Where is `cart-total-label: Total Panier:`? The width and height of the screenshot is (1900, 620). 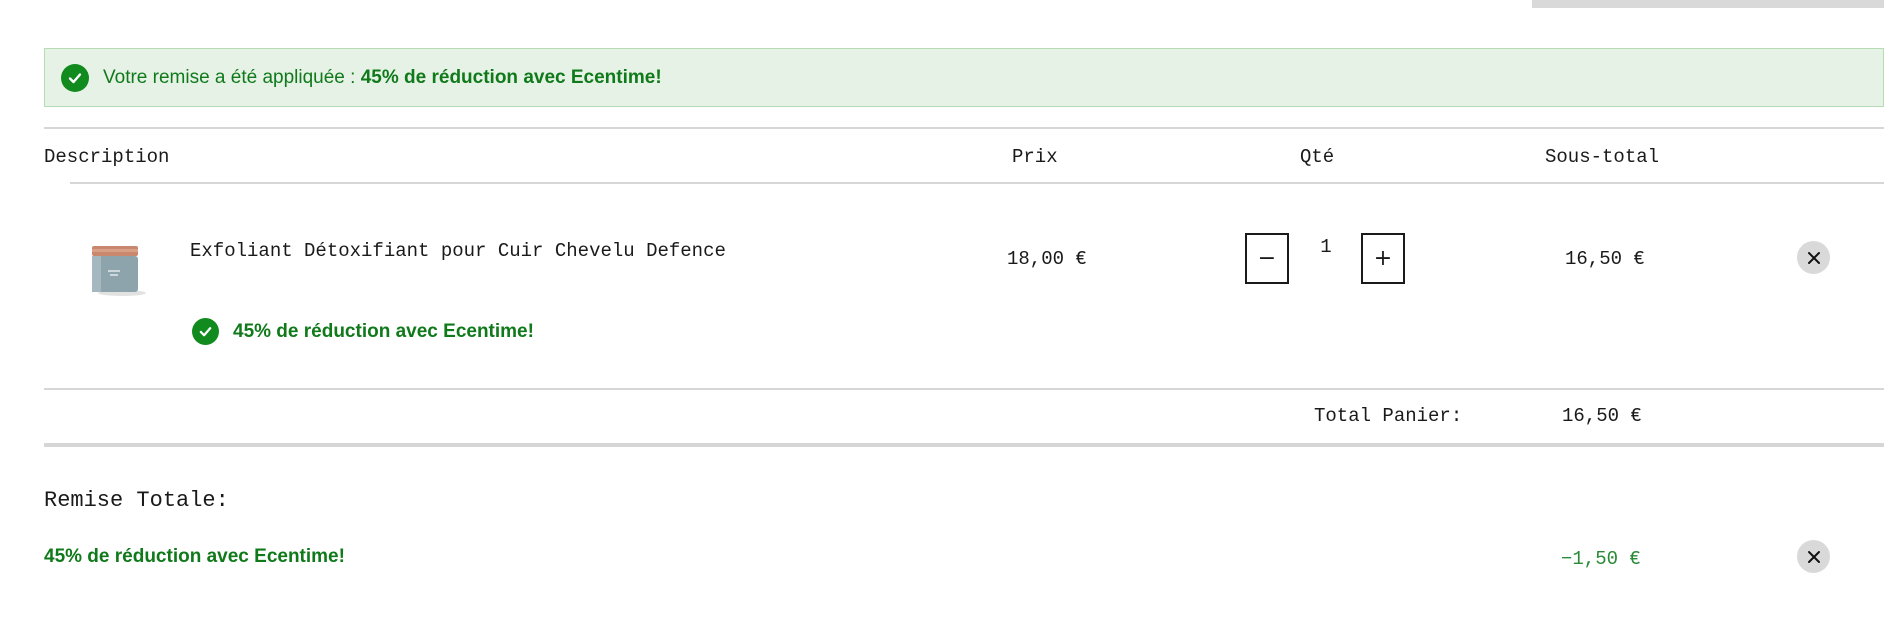
cart-total-label: Total Panier: is located at coordinates (1388, 416).